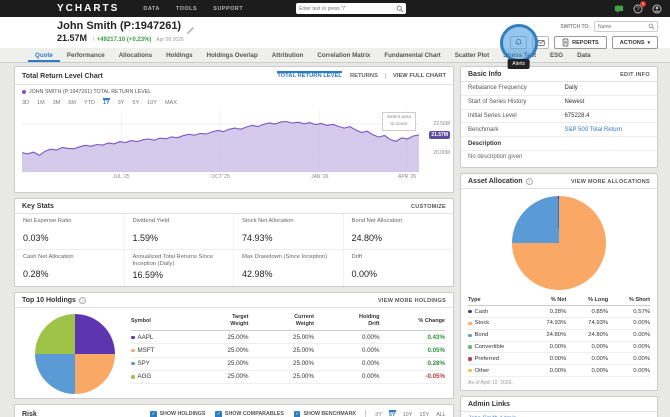 This screenshot has width=670, height=417. I want to click on allocation-row-bond: Bond 24.80% 24.80% 0.00%, so click(559, 336).